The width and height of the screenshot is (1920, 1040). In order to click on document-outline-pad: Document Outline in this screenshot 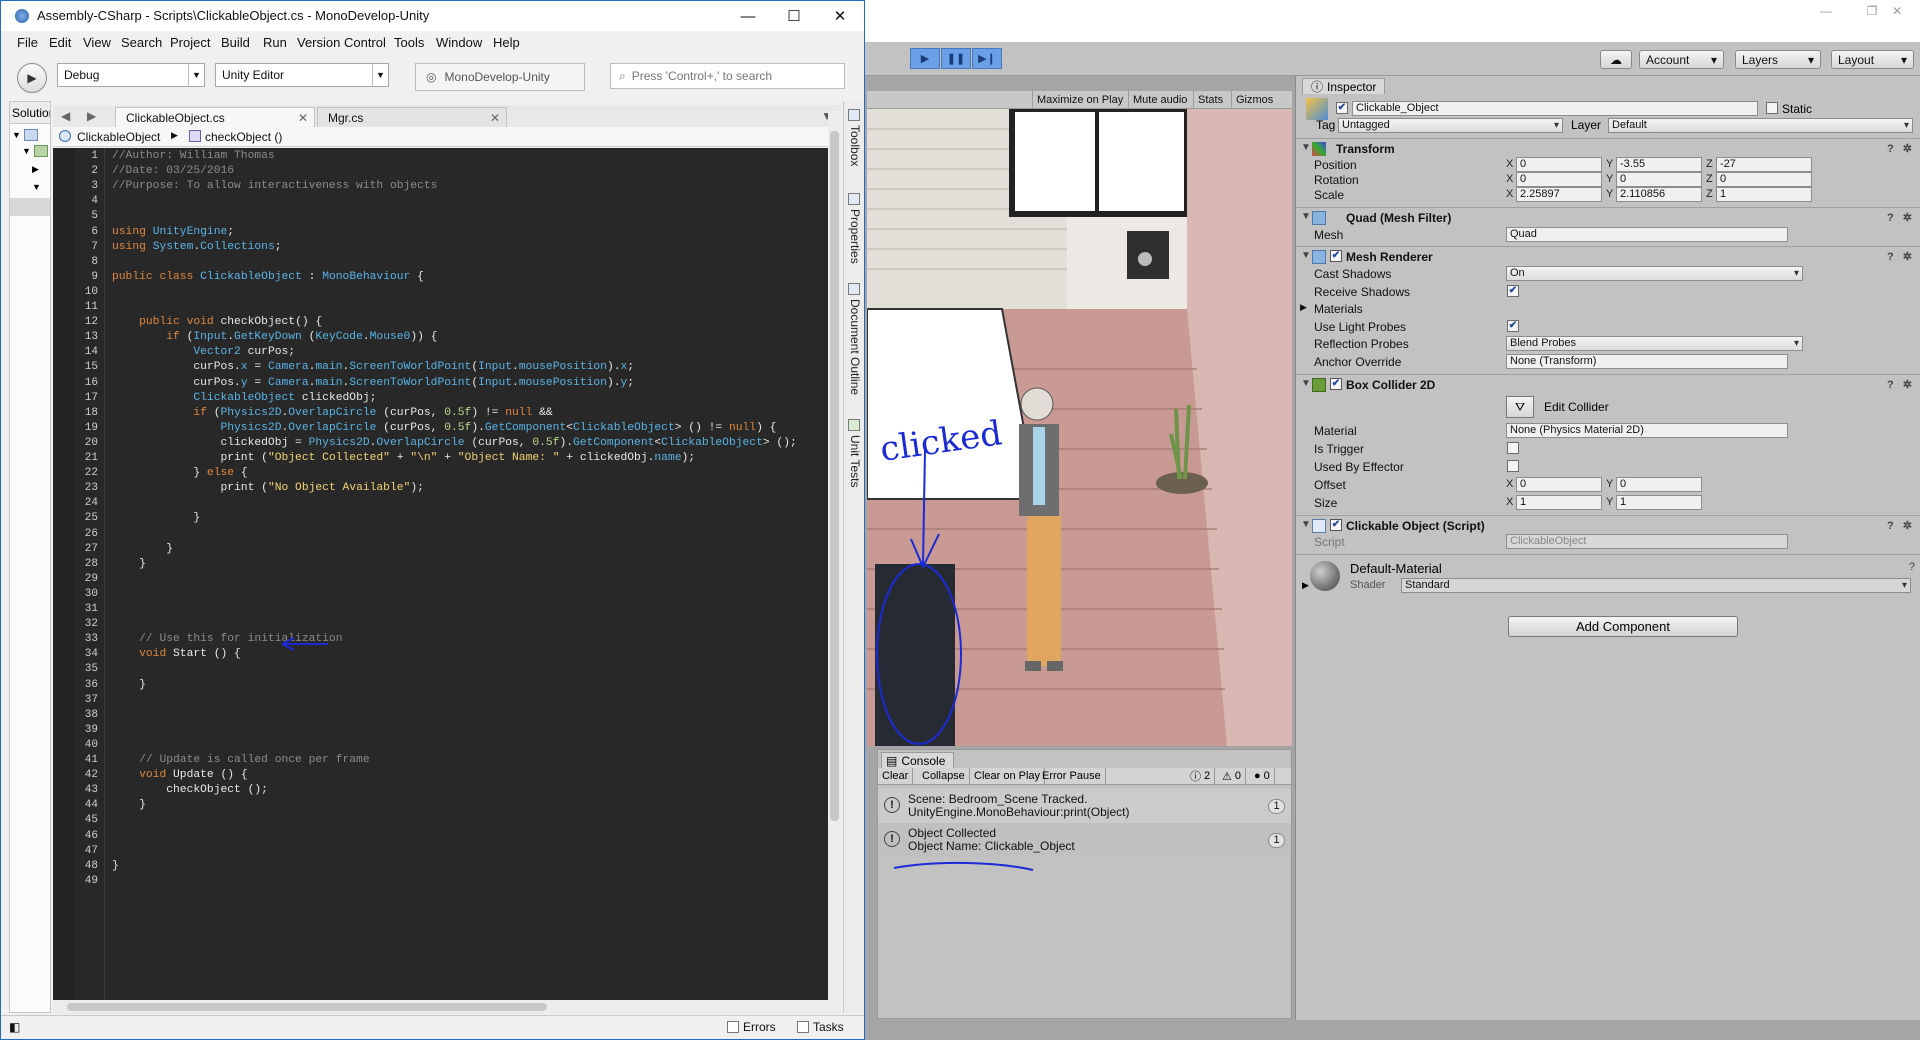, I will do `click(855, 347)`.